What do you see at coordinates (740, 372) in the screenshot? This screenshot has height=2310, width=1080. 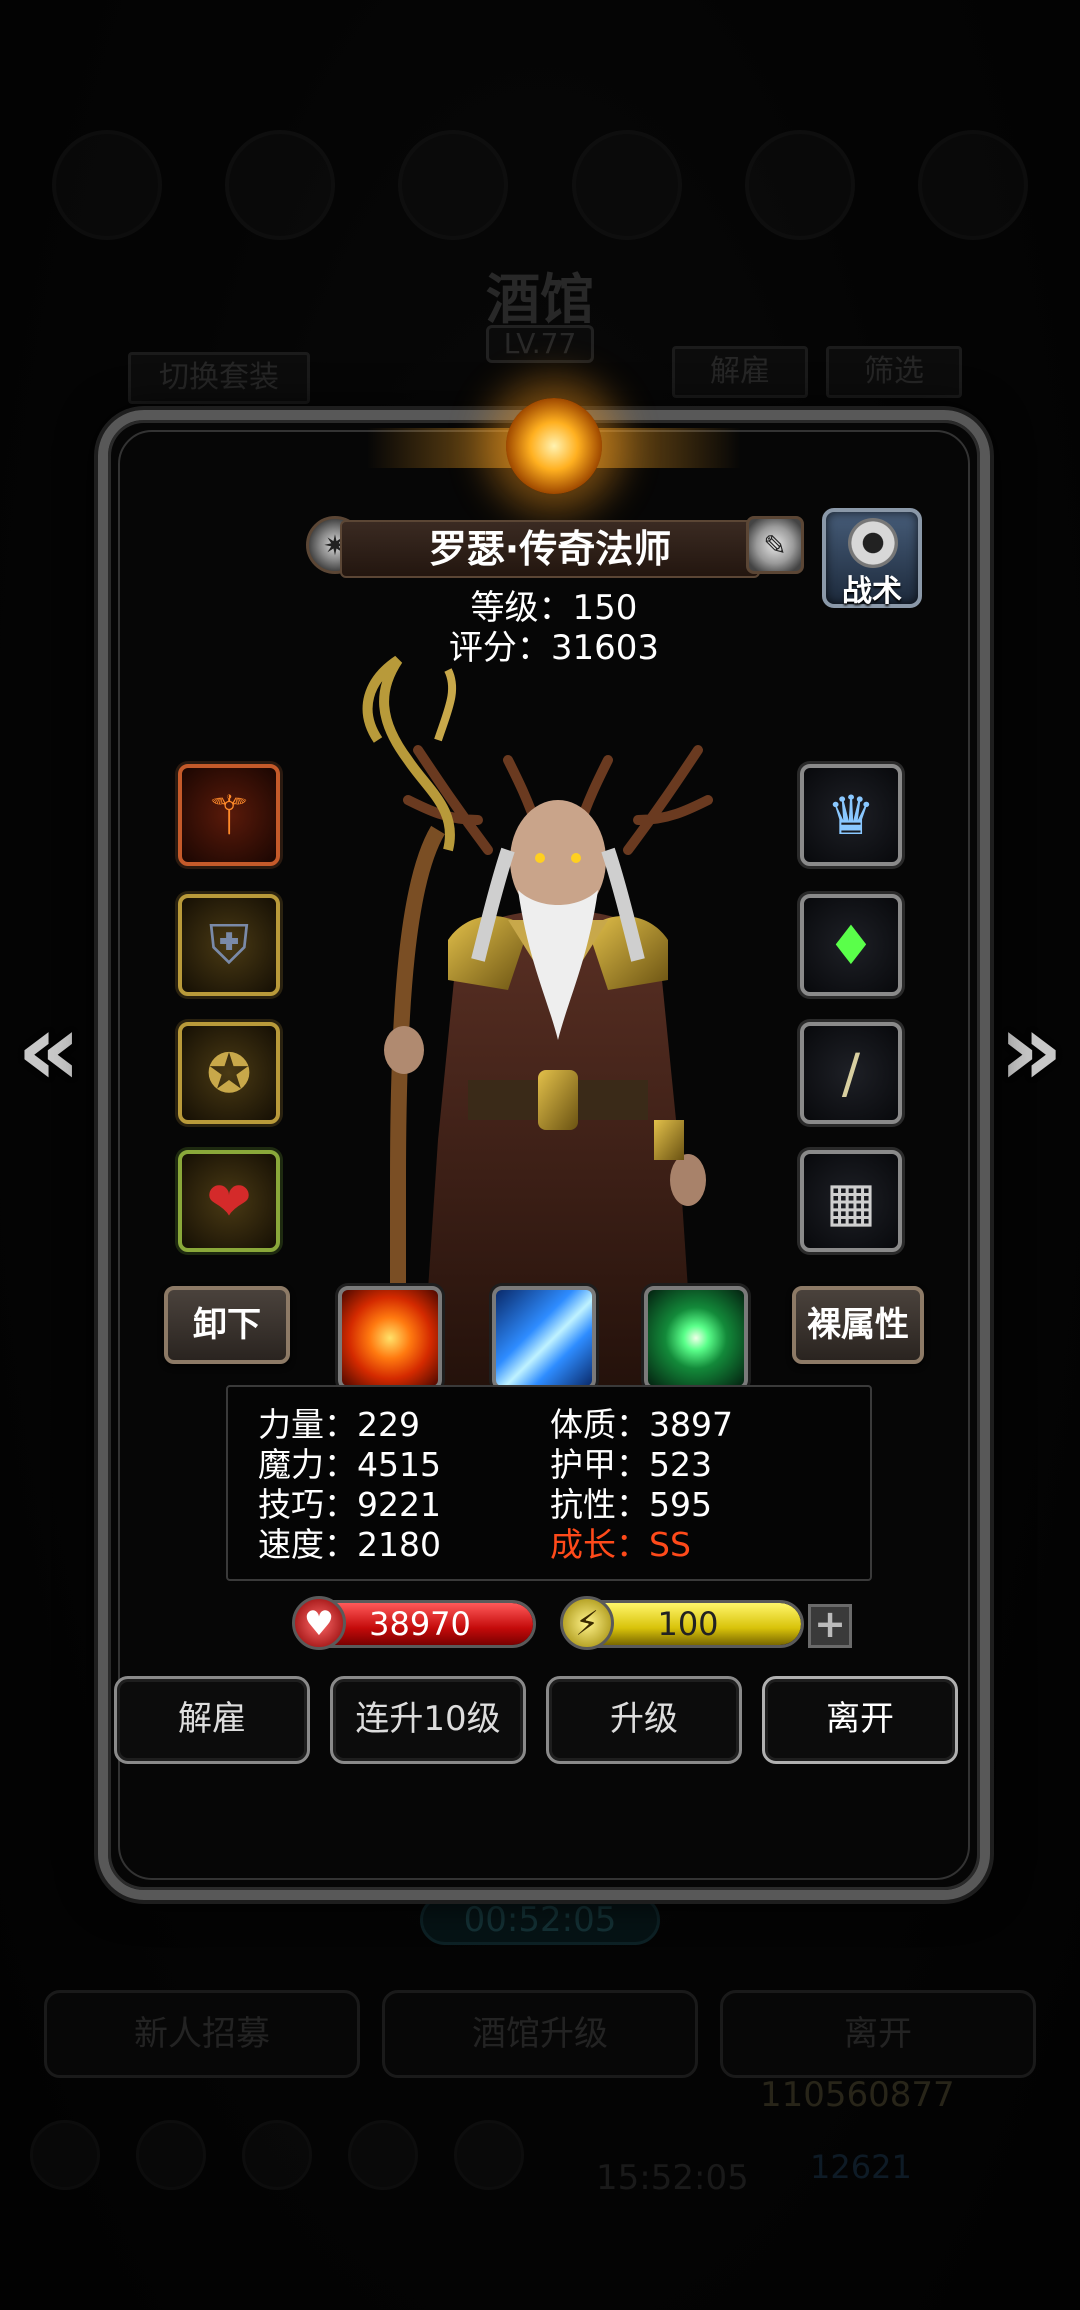 I see `bg-dismiss-button: 解雇` at bounding box center [740, 372].